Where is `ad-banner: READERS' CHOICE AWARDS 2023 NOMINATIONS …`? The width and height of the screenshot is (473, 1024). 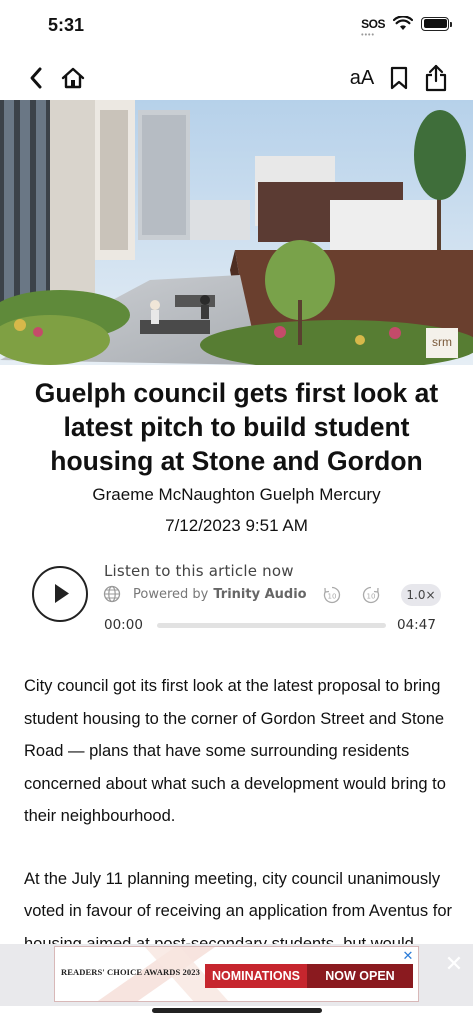
ad-banner: READERS' CHOICE AWARDS 2023 NOMINATIONS … is located at coordinates (236, 974).